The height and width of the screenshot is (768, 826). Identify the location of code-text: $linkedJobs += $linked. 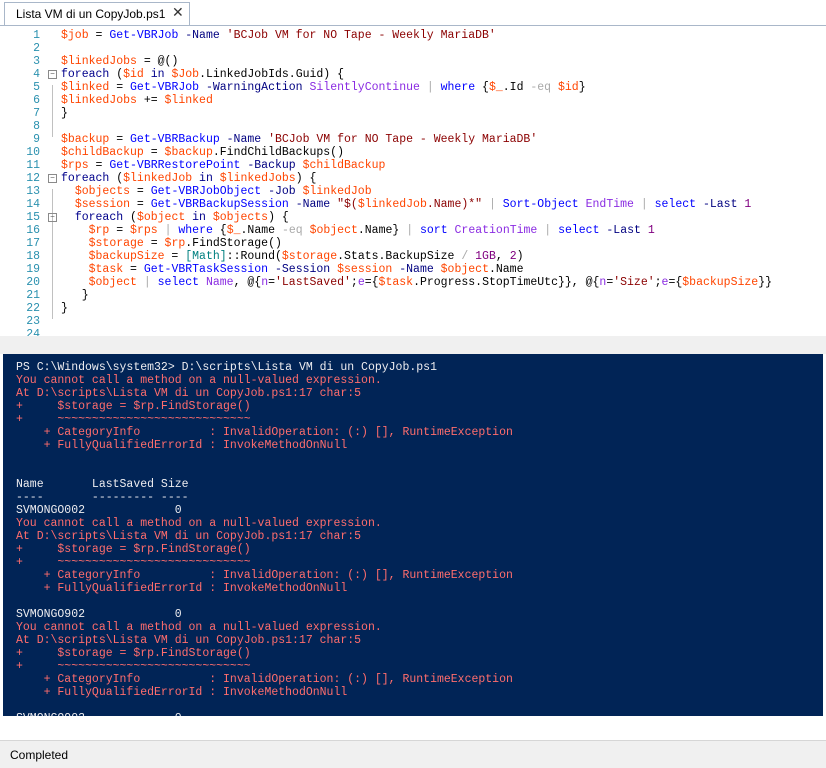
(137, 100).